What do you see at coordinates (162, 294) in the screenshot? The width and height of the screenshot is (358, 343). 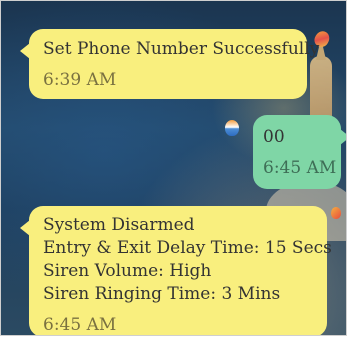 I see `message-line: Siren Ringing Time: 3 Mins` at bounding box center [162, 294].